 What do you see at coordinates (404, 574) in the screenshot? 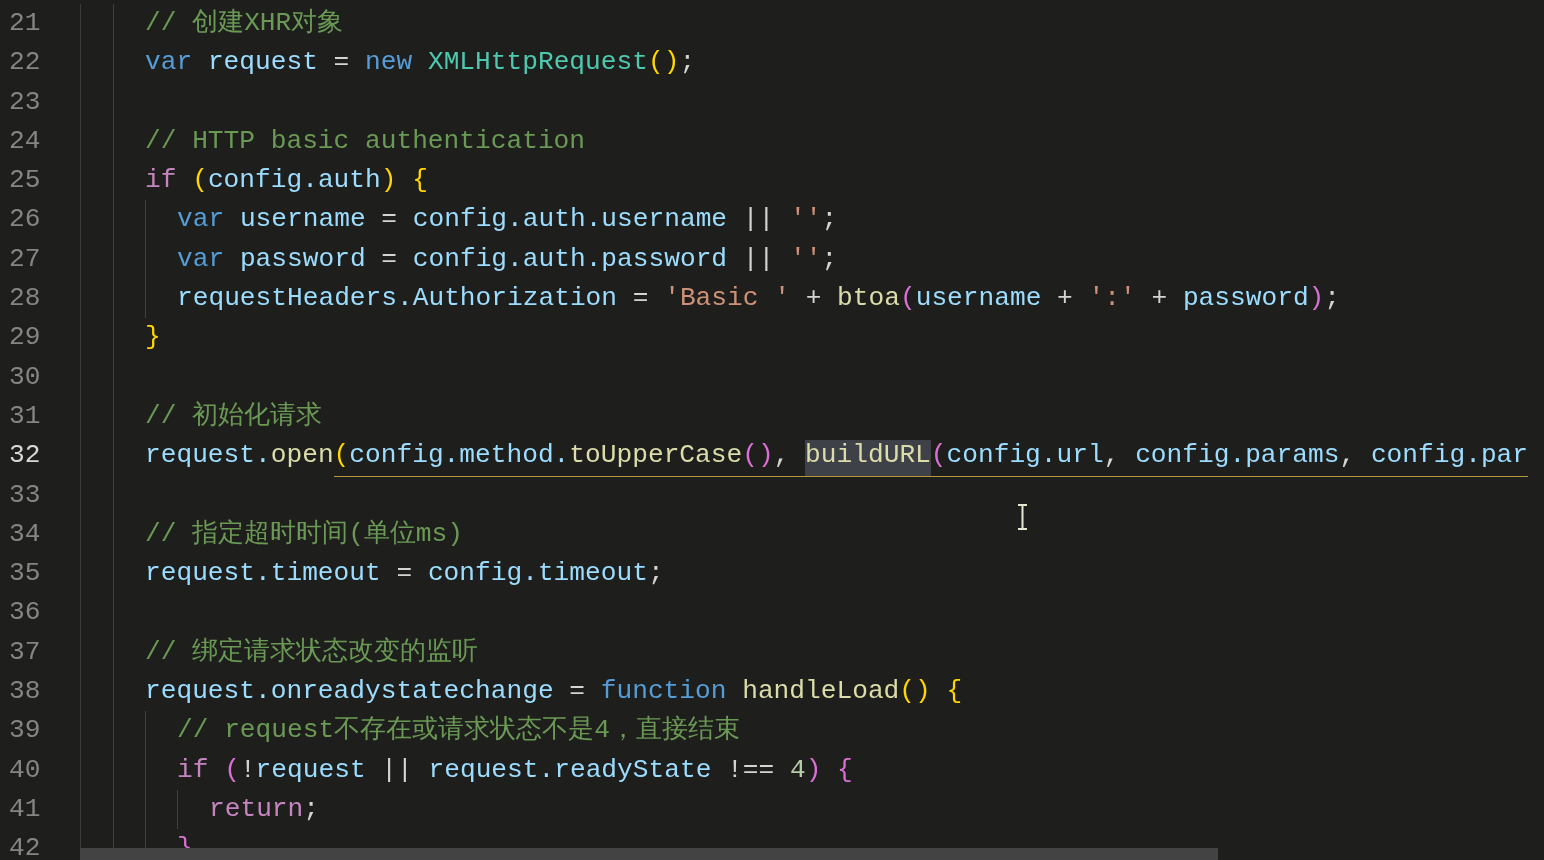
I see `code-line: request.timeout = config.timeout;` at bounding box center [404, 574].